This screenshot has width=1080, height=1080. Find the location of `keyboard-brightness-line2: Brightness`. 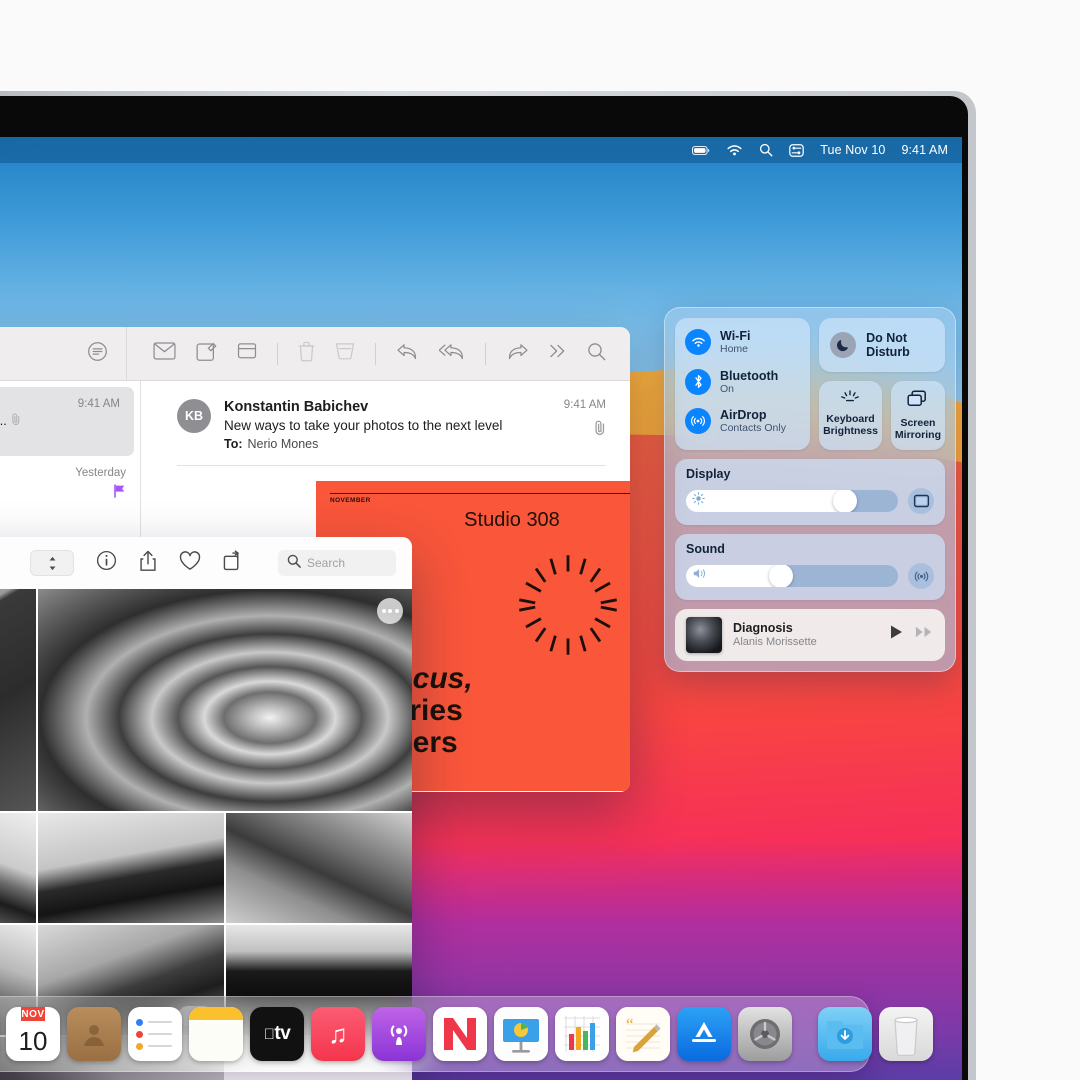

keyboard-brightness-line2: Brightness is located at coordinates (850, 430).